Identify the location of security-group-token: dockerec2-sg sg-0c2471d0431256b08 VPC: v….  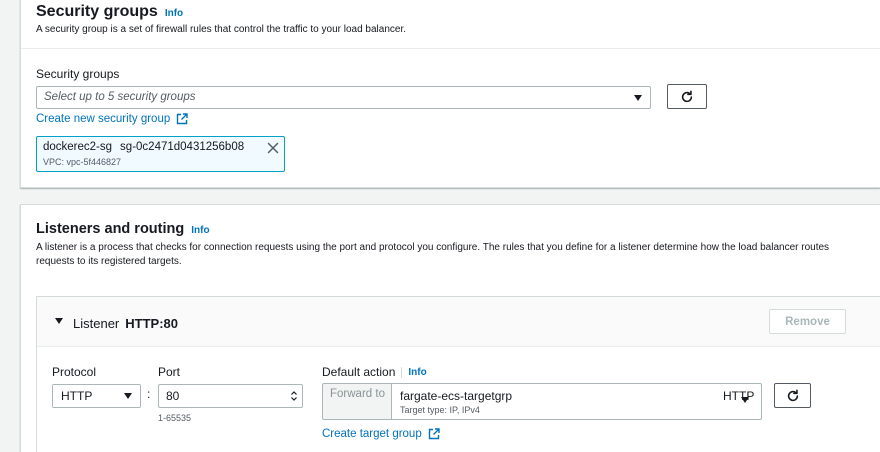
(160, 154).